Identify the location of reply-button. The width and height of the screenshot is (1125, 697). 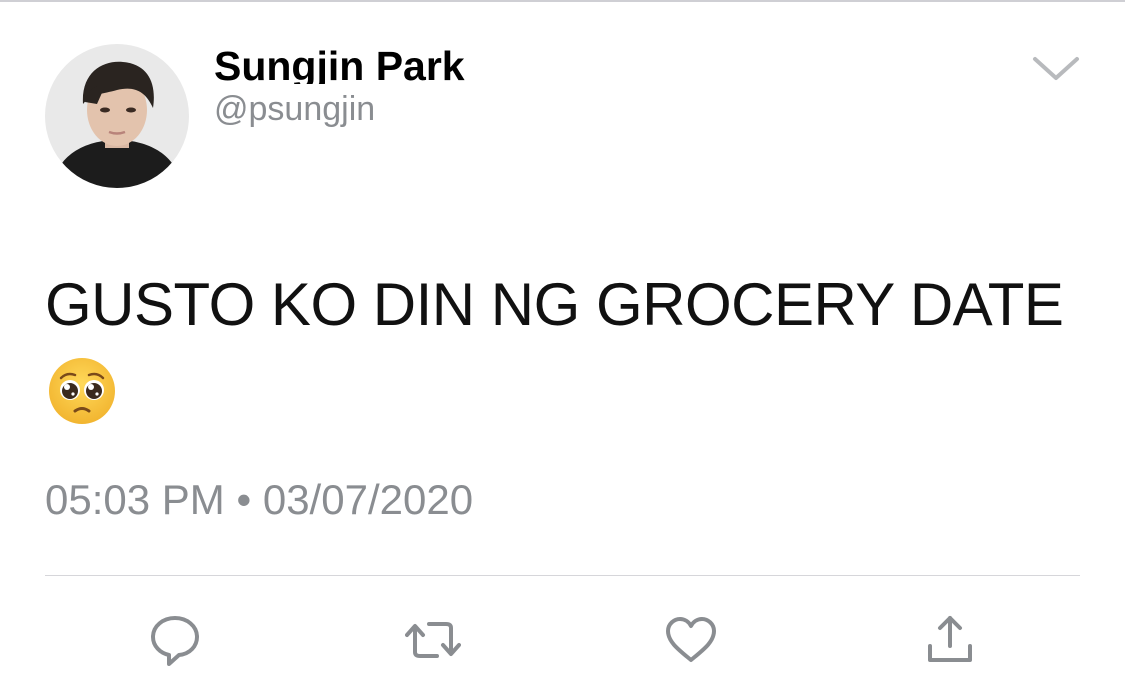
(175, 640).